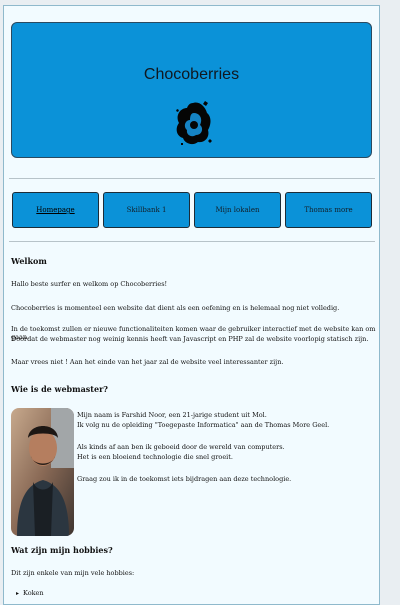  Describe the element at coordinates (62, 550) in the screenshot. I see `hobbies-heading: Wat zijn mijn hobbies?` at that location.